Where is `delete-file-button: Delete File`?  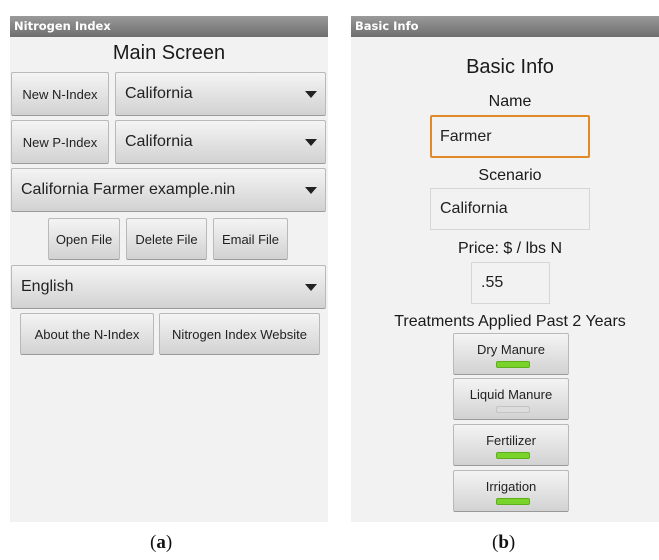
delete-file-button: Delete File is located at coordinates (166, 239).